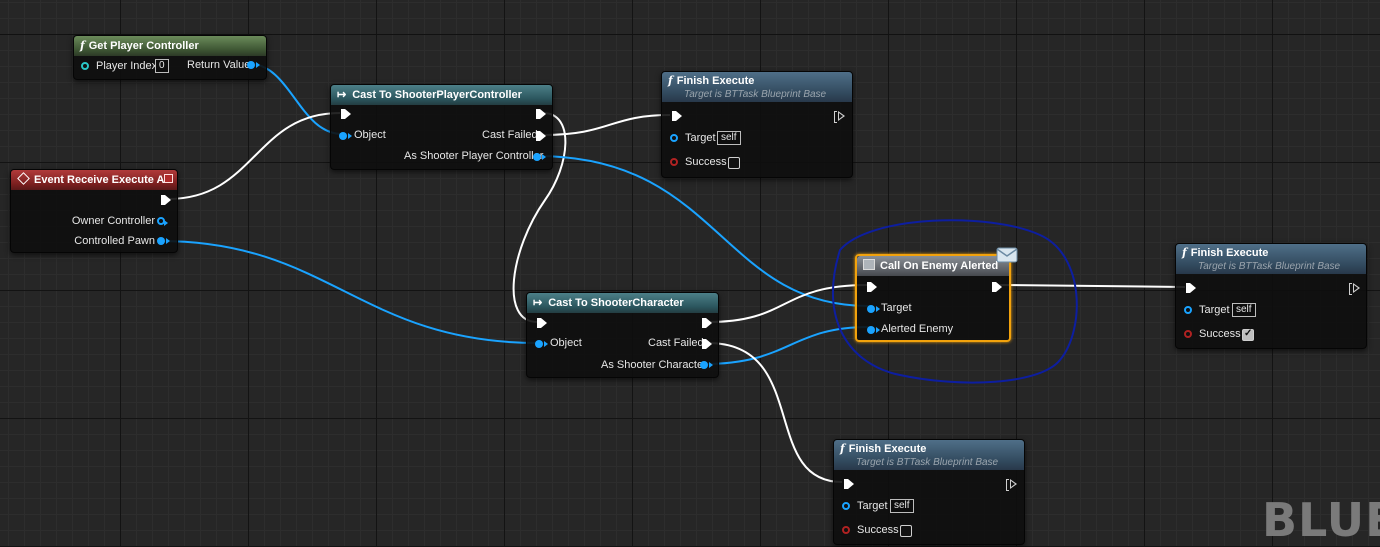 This screenshot has height=547, width=1380. Describe the element at coordinates (127, 66) in the screenshot. I see `player-index-label: Player Index` at that location.